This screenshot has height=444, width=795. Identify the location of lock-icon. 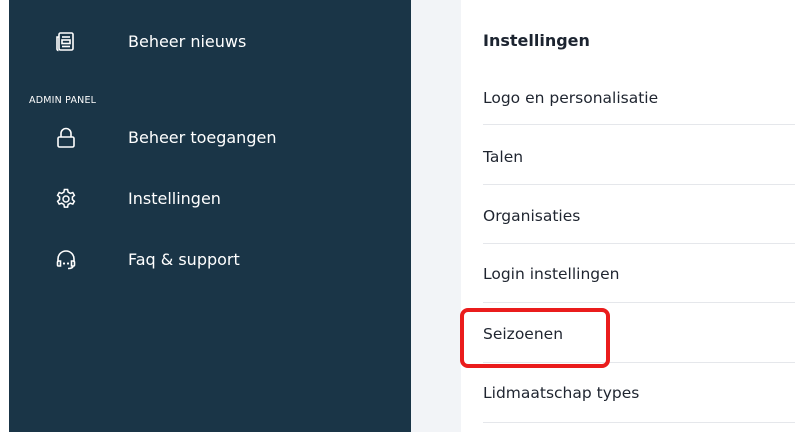
(66, 138).